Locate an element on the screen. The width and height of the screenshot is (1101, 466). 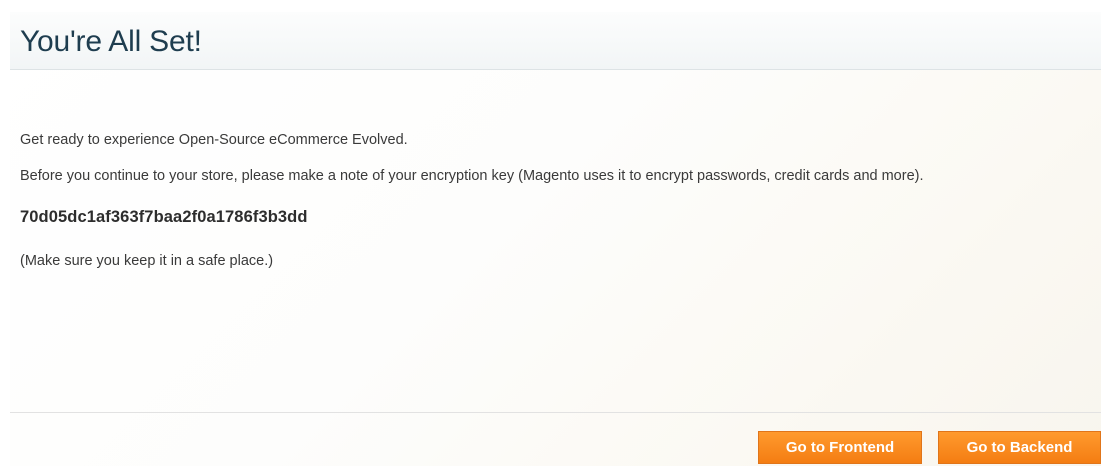
title-bar: You're All Set! is located at coordinates (555, 41).